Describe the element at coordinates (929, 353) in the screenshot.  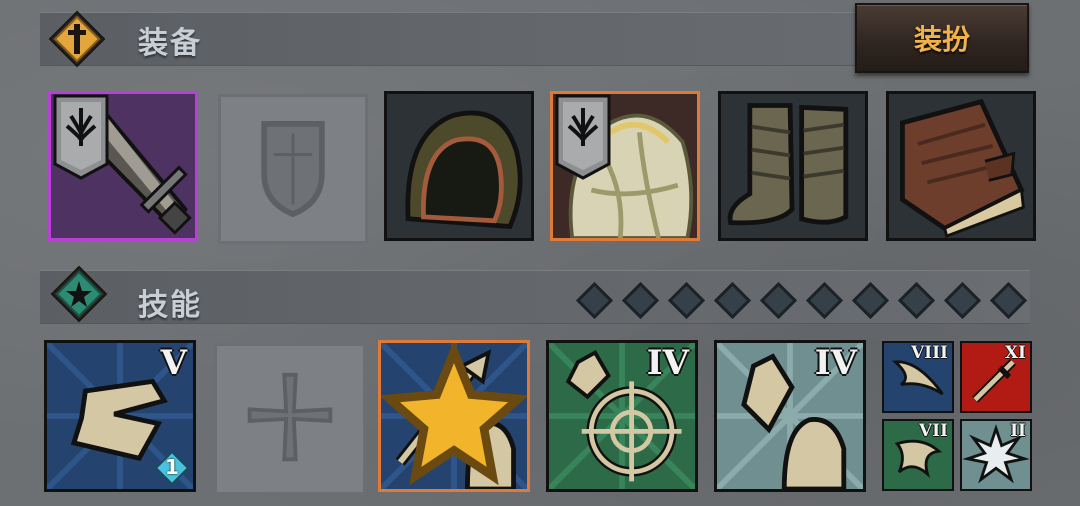
I see `skill-level-label: VIII` at that location.